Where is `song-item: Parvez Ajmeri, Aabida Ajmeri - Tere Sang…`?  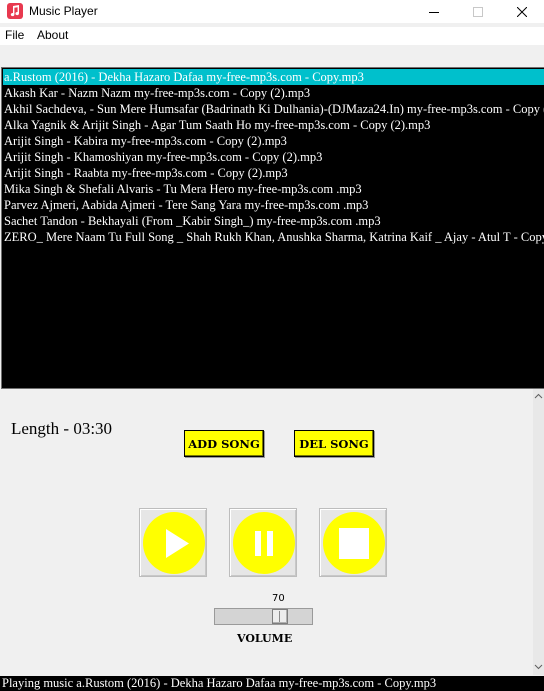
song-item: Parvez Ajmeri, Aabida Ajmeri - Tere Sang… is located at coordinates (273, 205).